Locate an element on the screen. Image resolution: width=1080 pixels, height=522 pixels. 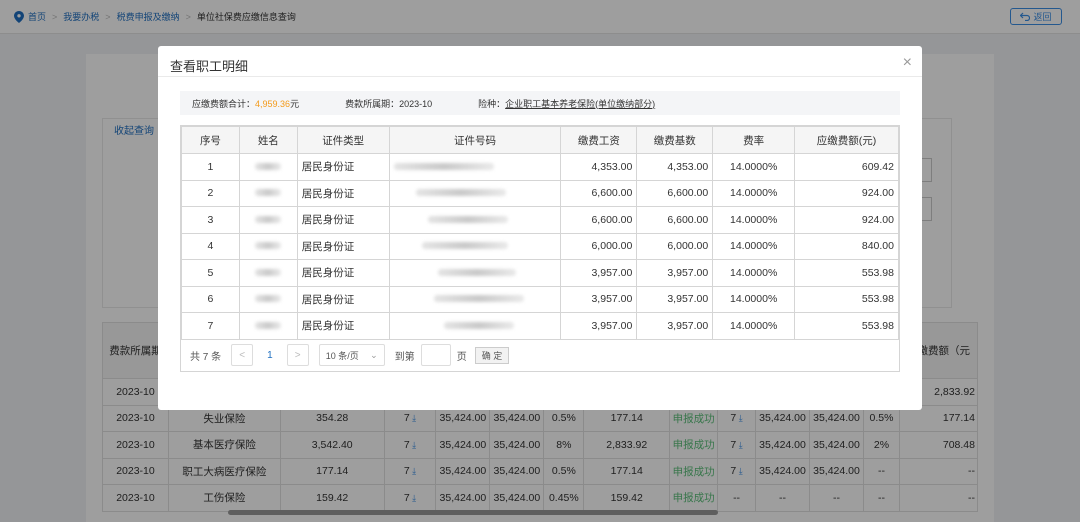
column-header: 缴费基数 is located at coordinates (675, 140).